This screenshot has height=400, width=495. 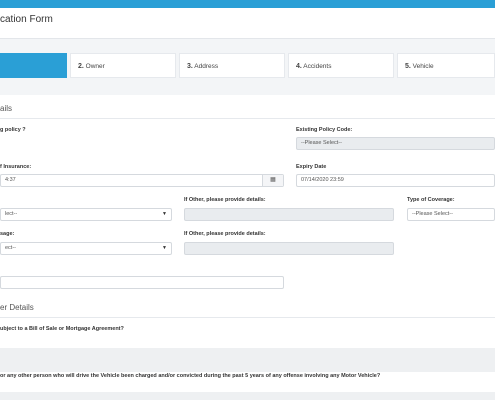 What do you see at coordinates (446, 65) in the screenshot?
I see `step-vehicle: 5. Vehicle` at bounding box center [446, 65].